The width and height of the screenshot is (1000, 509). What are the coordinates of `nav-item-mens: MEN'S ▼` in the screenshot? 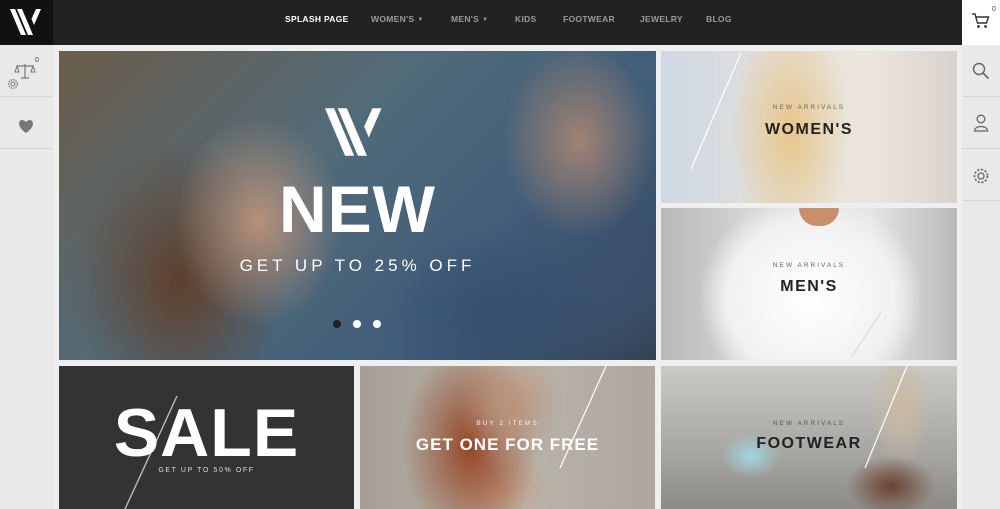 It's located at (469, 19).